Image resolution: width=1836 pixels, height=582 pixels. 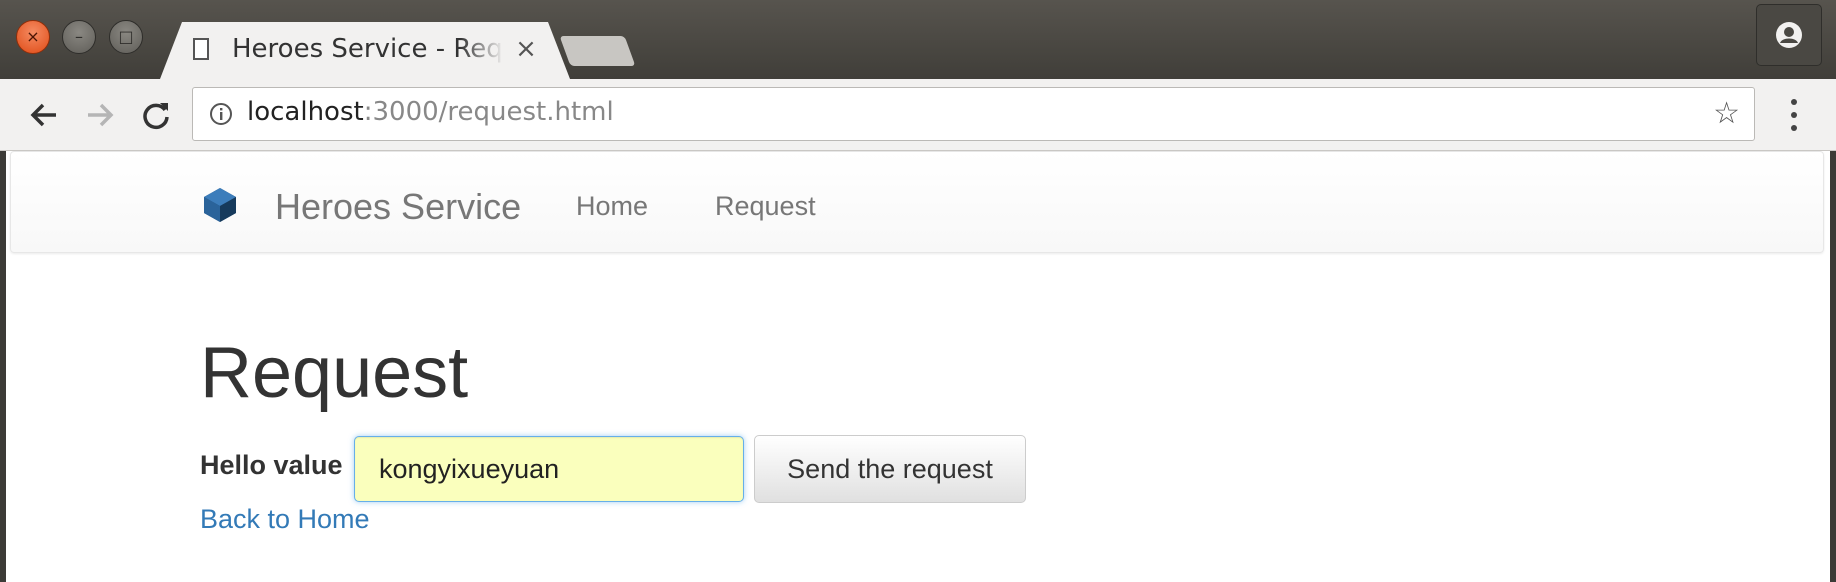 What do you see at coordinates (305, 112) in the screenshot?
I see `url-host: localhost` at bounding box center [305, 112].